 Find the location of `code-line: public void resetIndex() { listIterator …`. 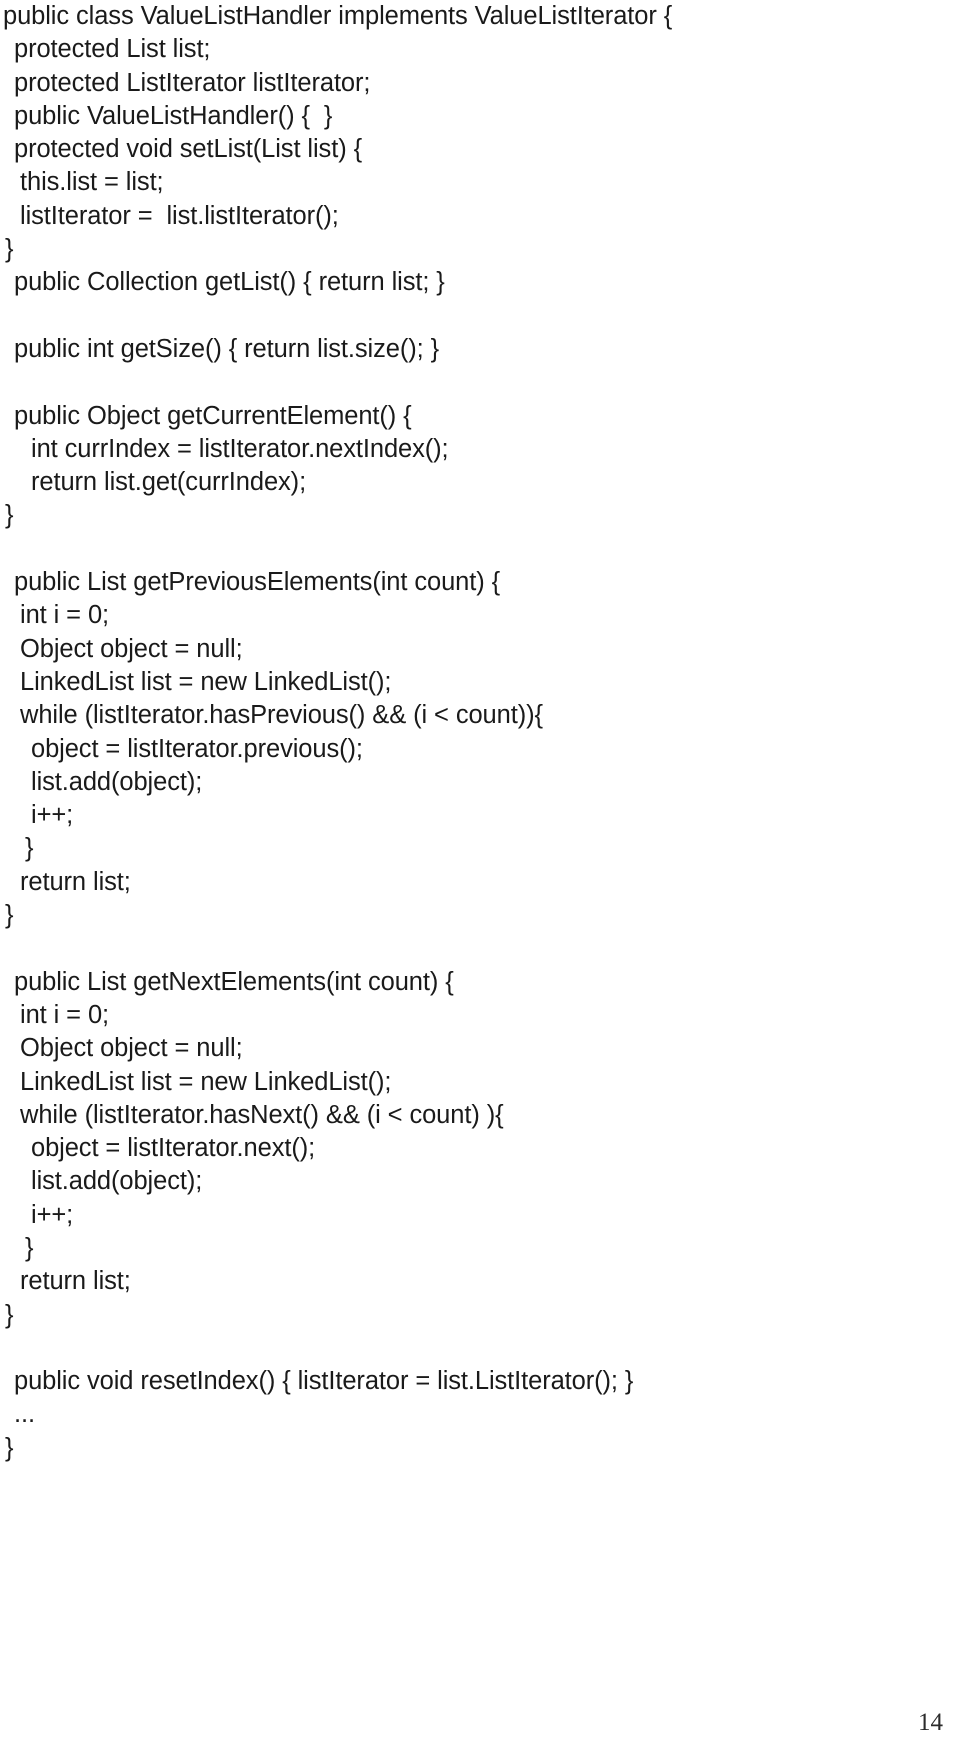

code-line: public void resetIndex() { listIterator … is located at coordinates (324, 1381).